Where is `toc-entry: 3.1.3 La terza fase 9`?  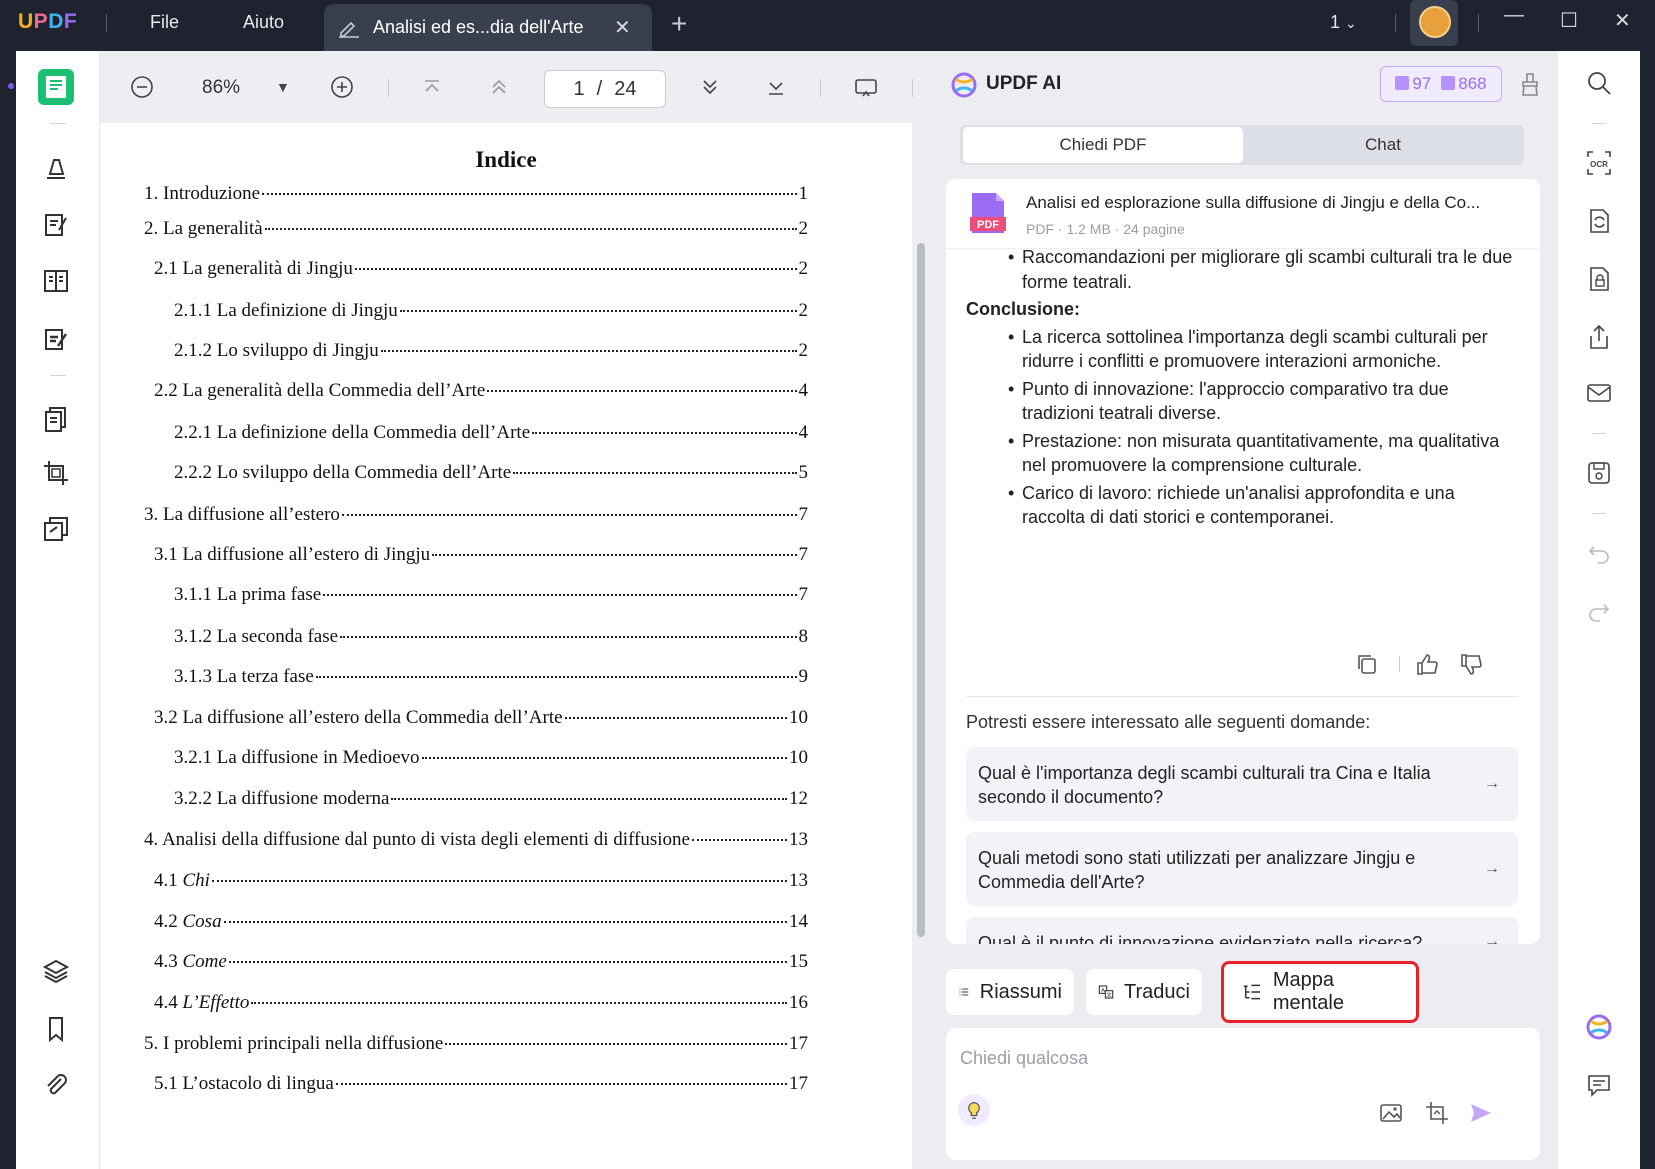
toc-entry: 3.1.3 La terza fase 9 is located at coordinates (491, 679).